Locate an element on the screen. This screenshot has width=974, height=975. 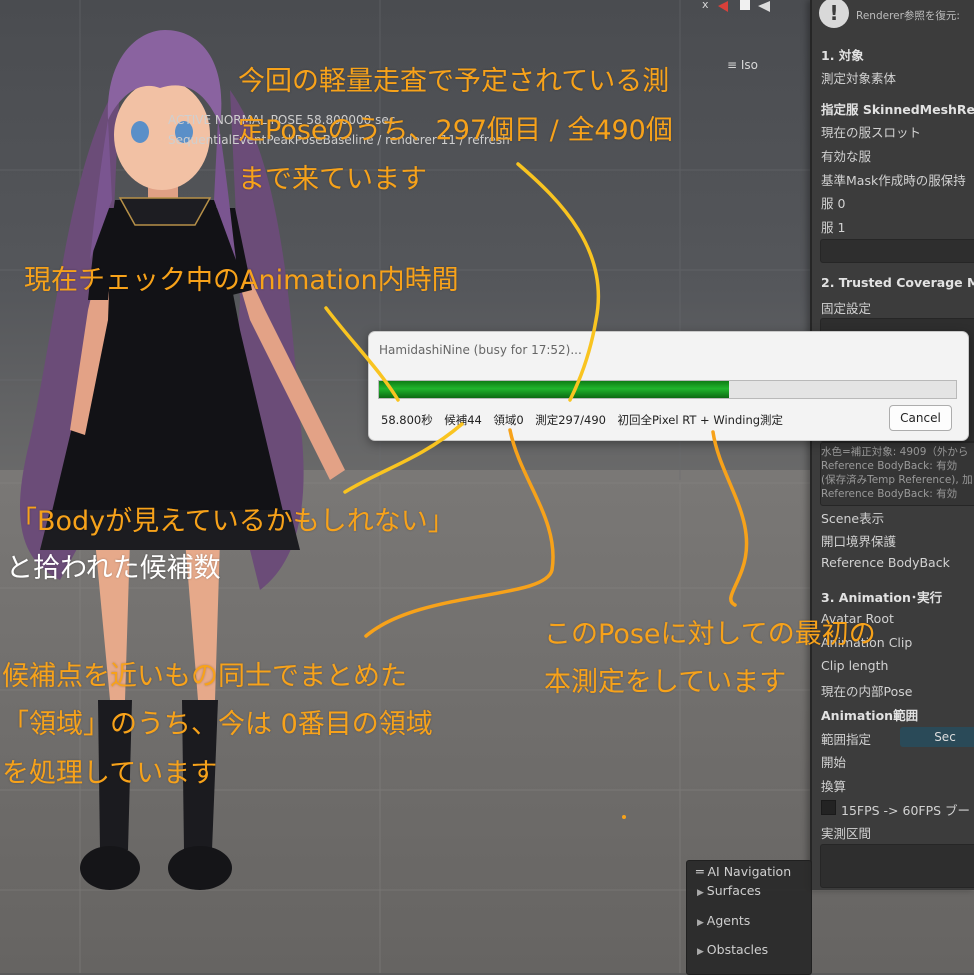
panel-row: 水色=補正対象: 4909（外から is located at coordinates (895, 452).